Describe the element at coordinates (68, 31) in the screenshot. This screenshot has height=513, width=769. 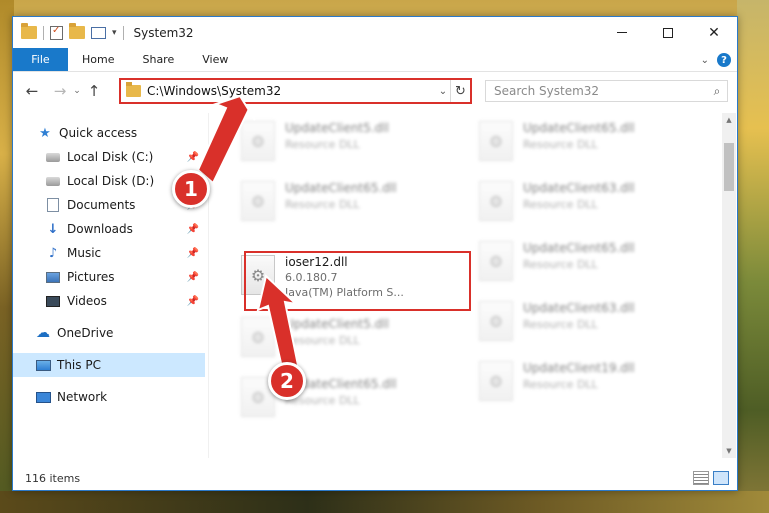
I see `quick-access-toolbar: ▾` at that location.